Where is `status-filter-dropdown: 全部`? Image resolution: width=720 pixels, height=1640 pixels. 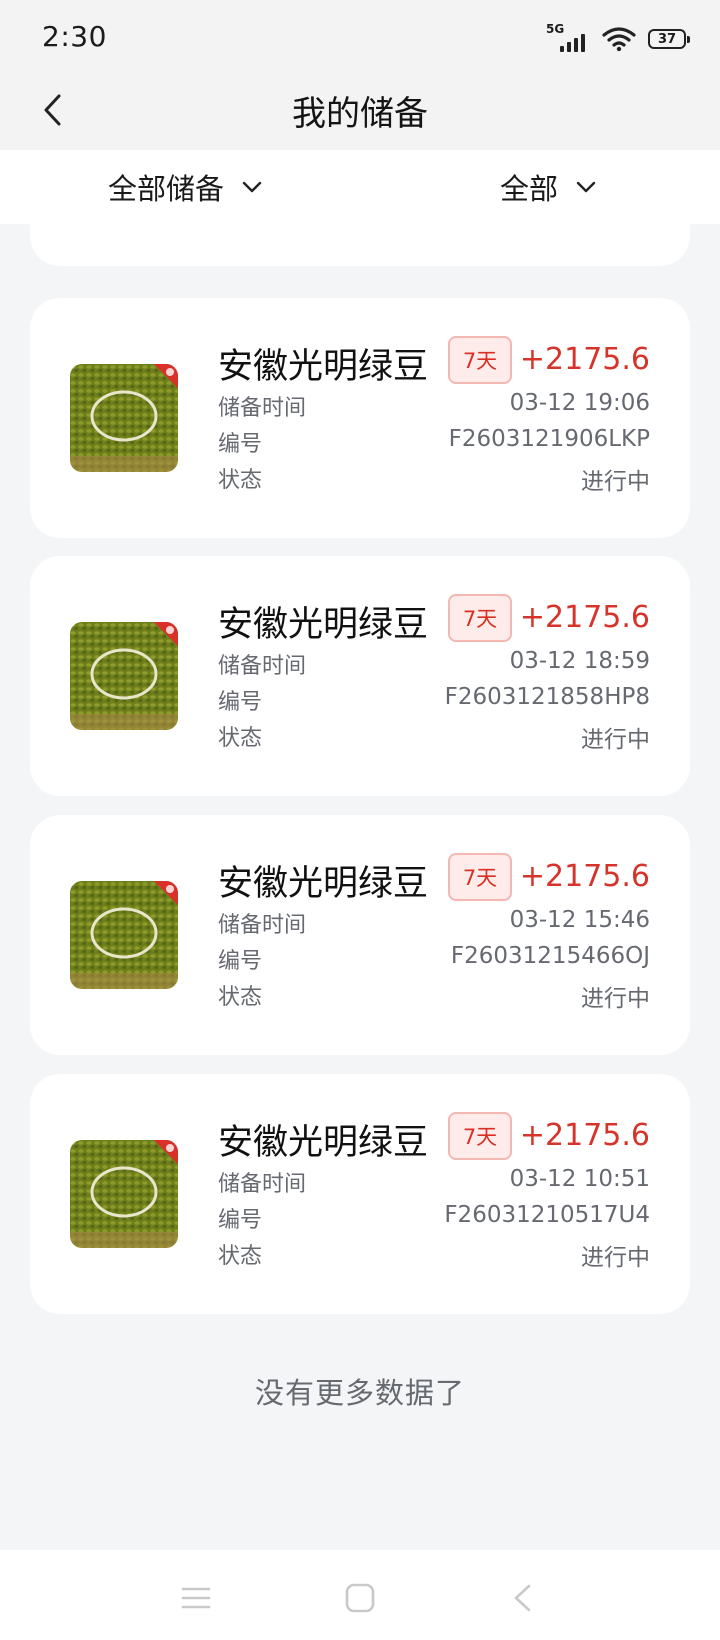
status-filter-dropdown: 全部 is located at coordinates (548, 187).